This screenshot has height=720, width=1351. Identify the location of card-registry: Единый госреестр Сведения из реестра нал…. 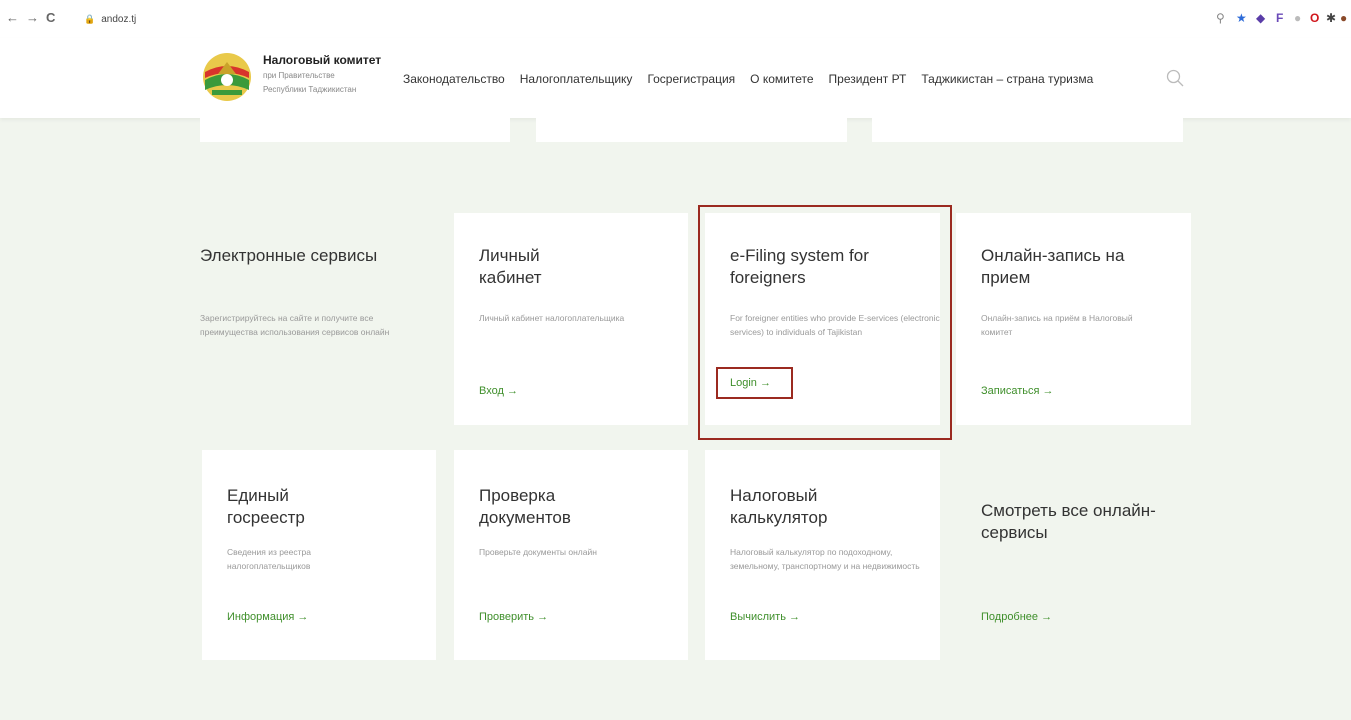
(319, 555).